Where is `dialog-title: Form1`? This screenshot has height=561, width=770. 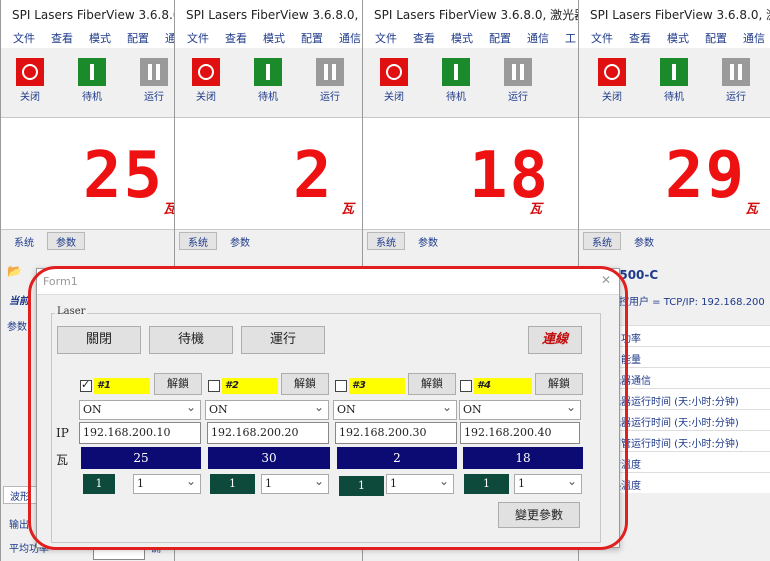 dialog-title: Form1 is located at coordinates (60, 281).